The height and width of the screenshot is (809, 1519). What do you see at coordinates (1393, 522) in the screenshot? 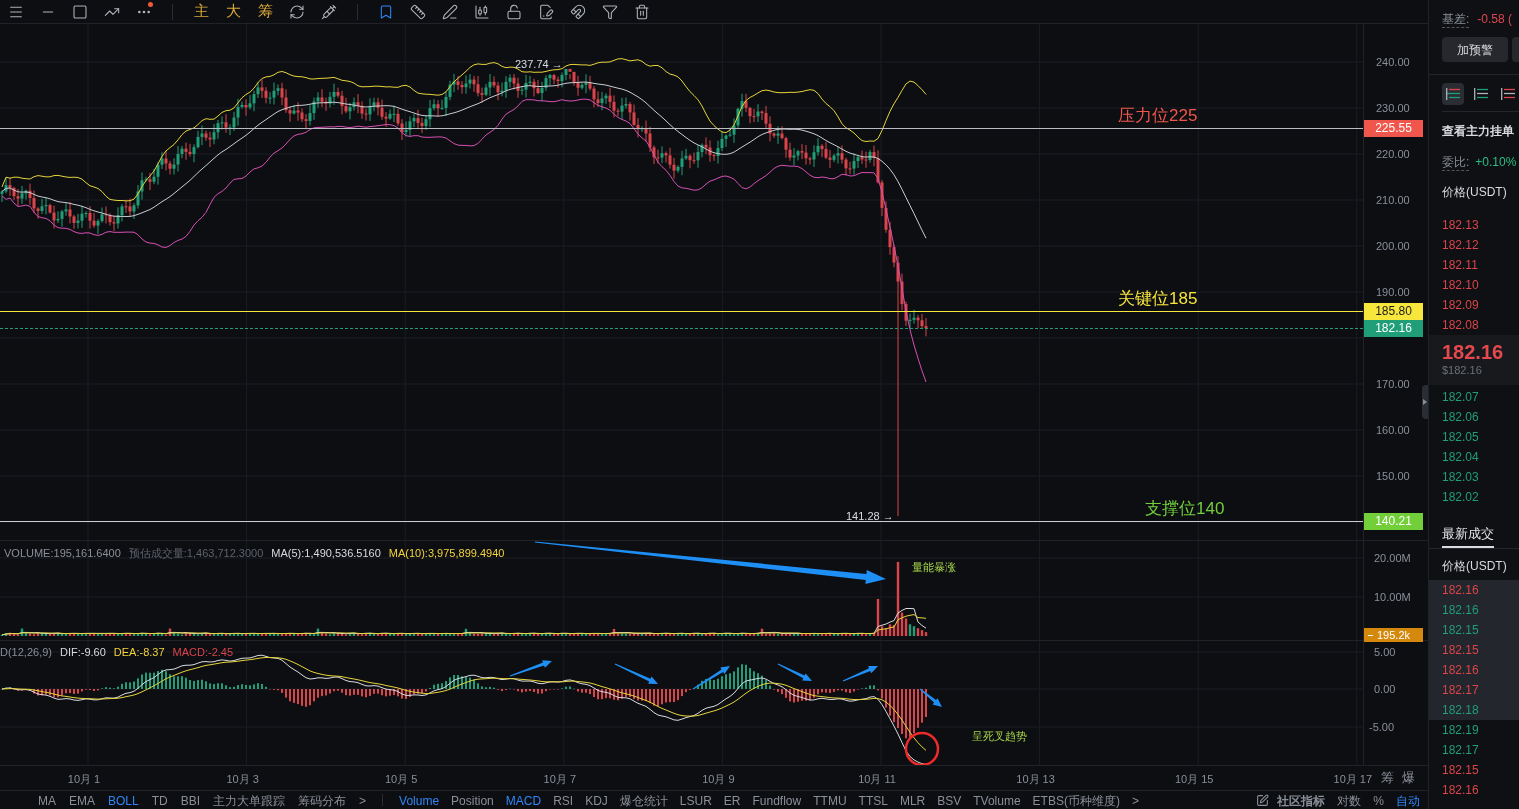
I see `price-badge: 140.21` at bounding box center [1393, 522].